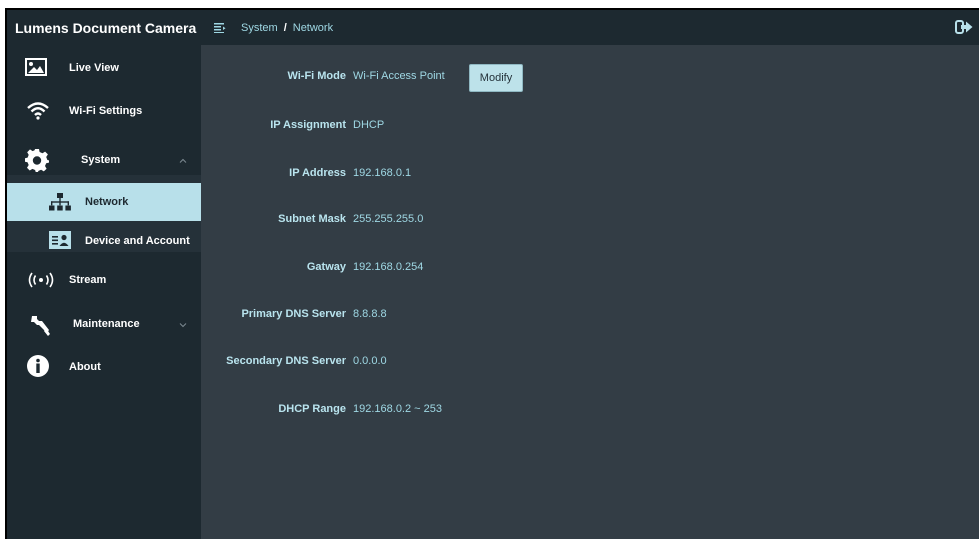 The image size is (979, 539). I want to click on wrench-icon, so click(40, 325).